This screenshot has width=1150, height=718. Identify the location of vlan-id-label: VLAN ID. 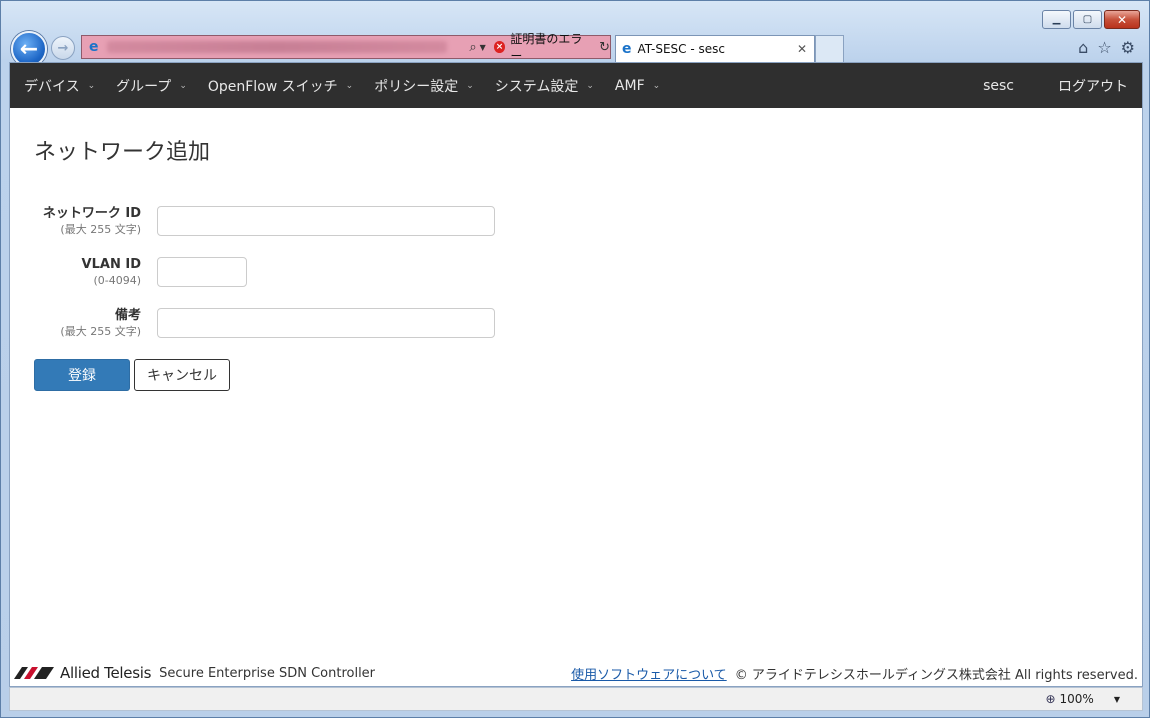
(111, 264).